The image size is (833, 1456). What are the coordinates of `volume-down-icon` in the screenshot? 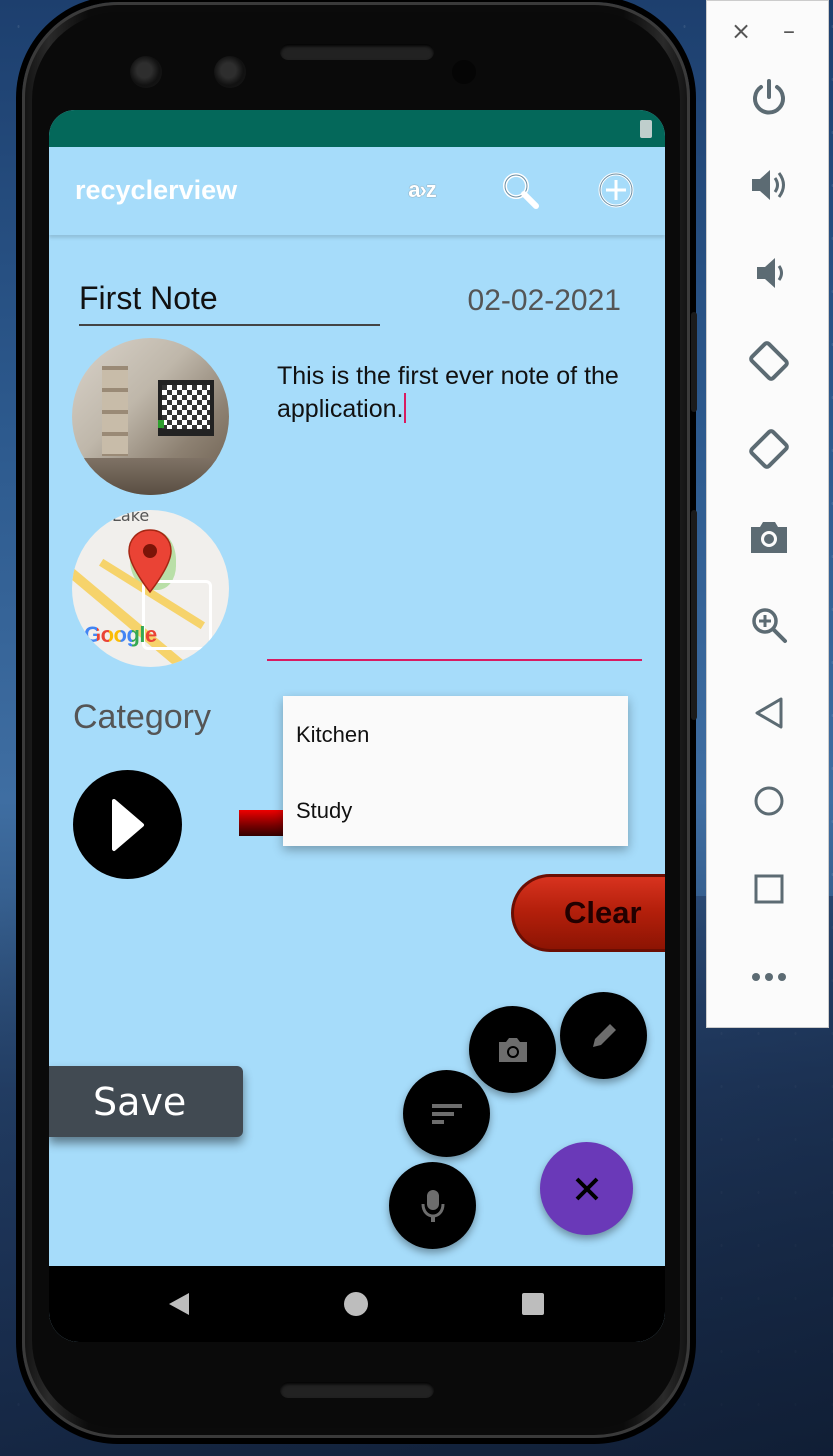 It's located at (769, 273).